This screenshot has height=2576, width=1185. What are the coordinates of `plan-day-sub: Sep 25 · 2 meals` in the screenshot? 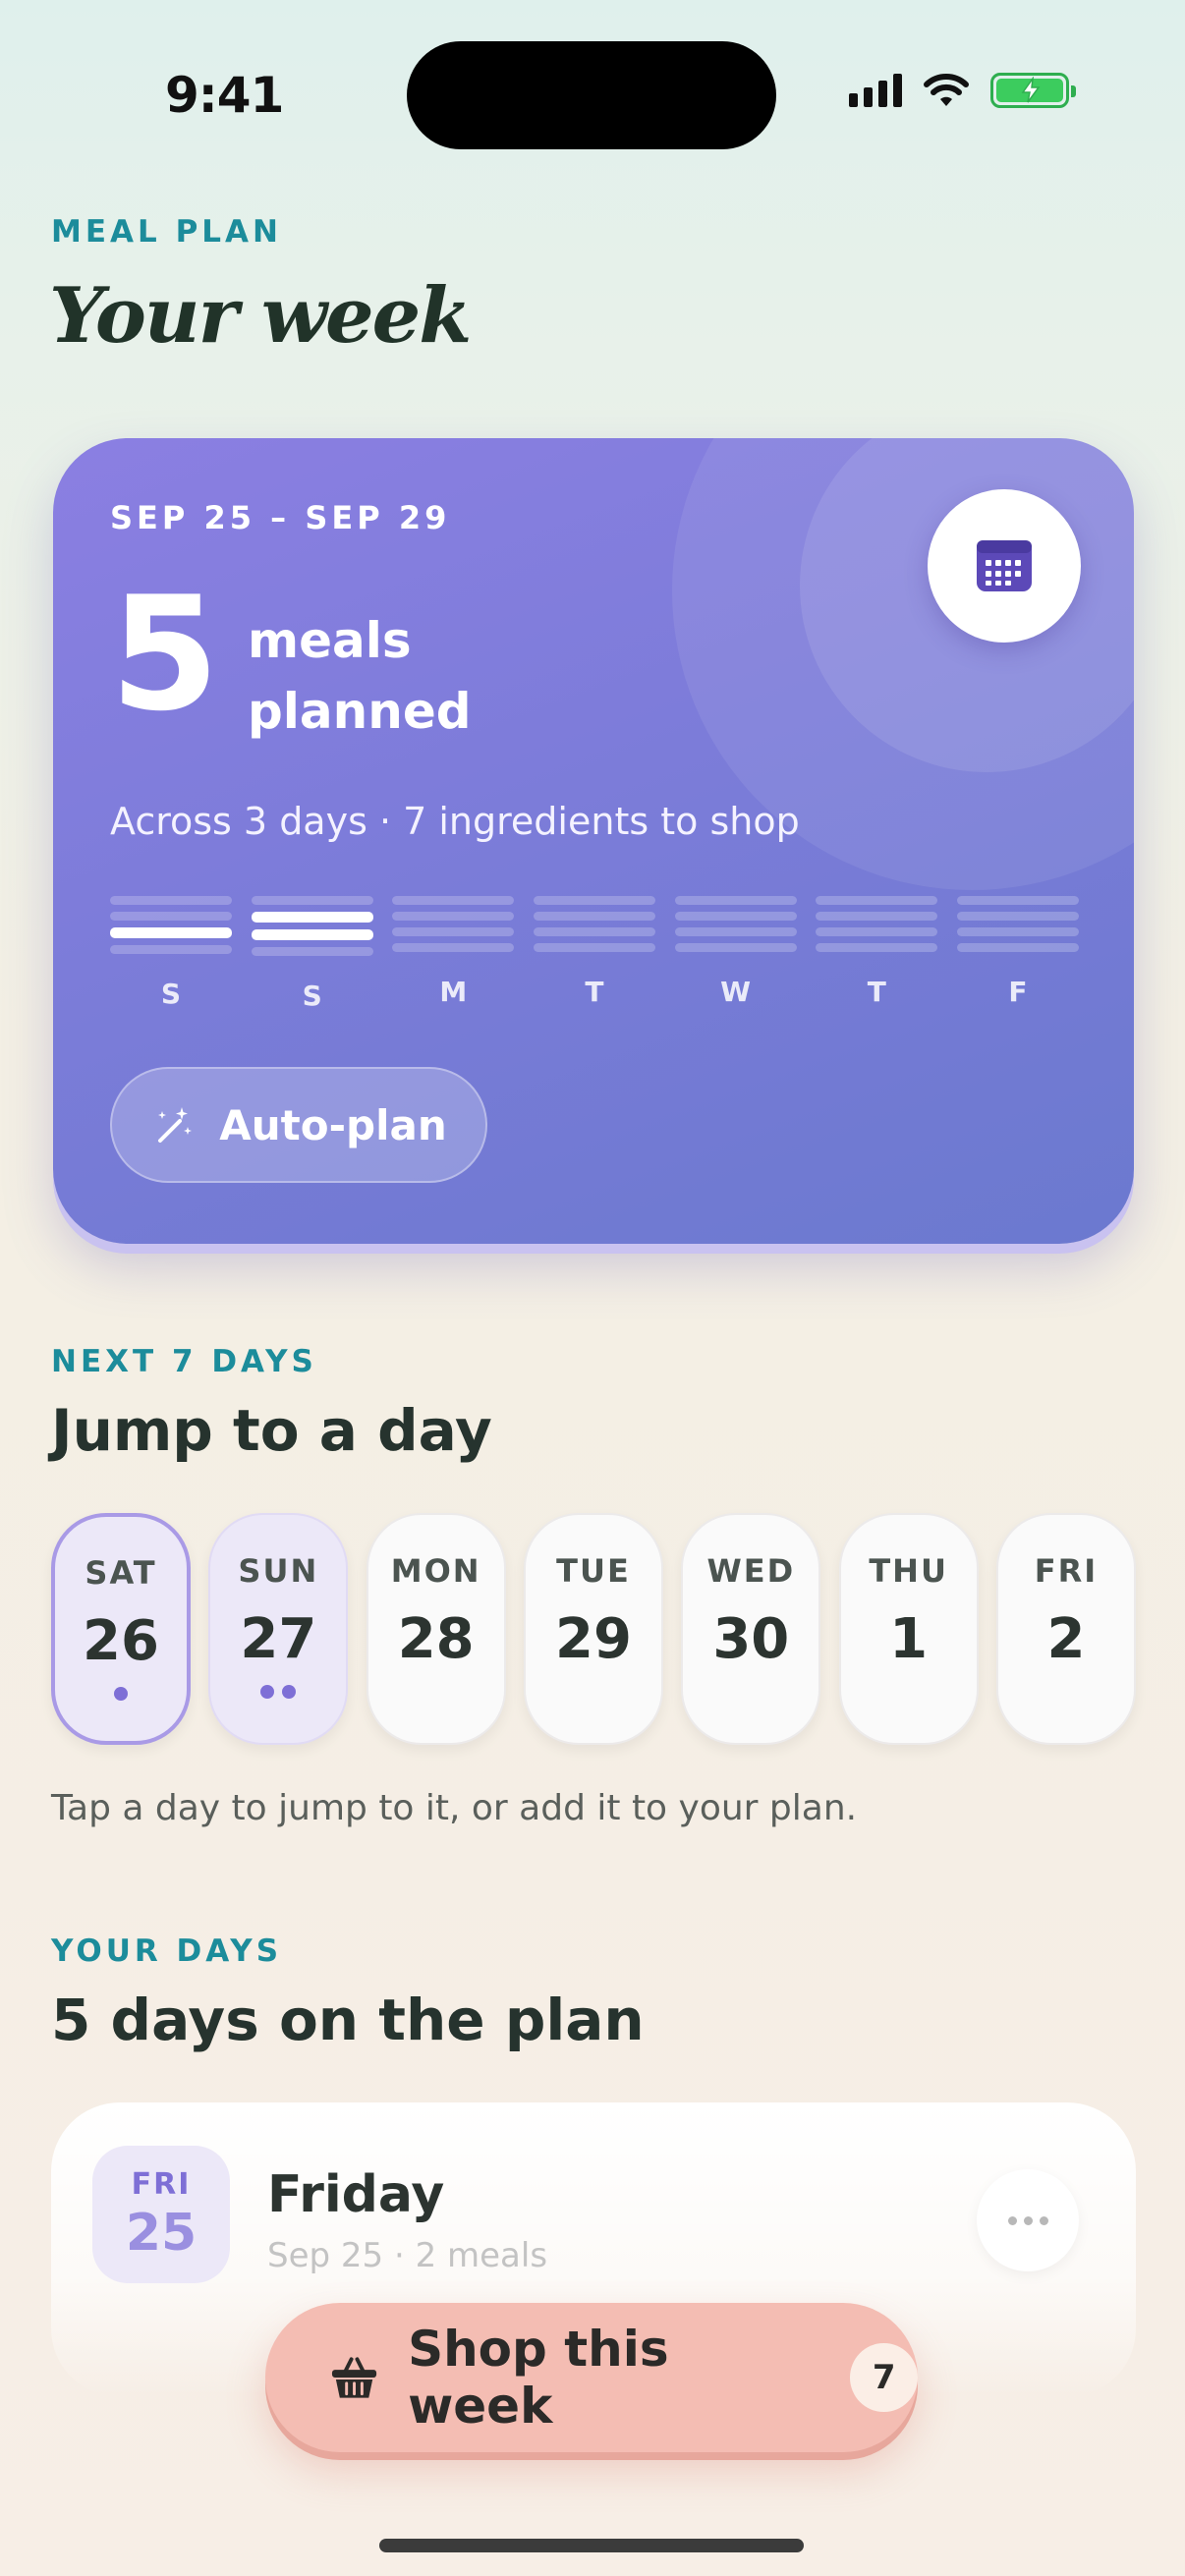 It's located at (408, 2255).